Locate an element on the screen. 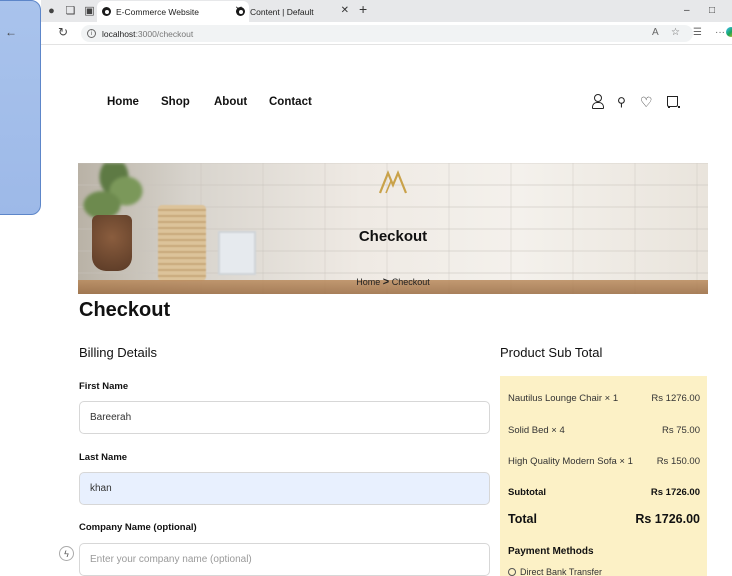  total-row: Total Rs 1726.00 is located at coordinates (604, 519).